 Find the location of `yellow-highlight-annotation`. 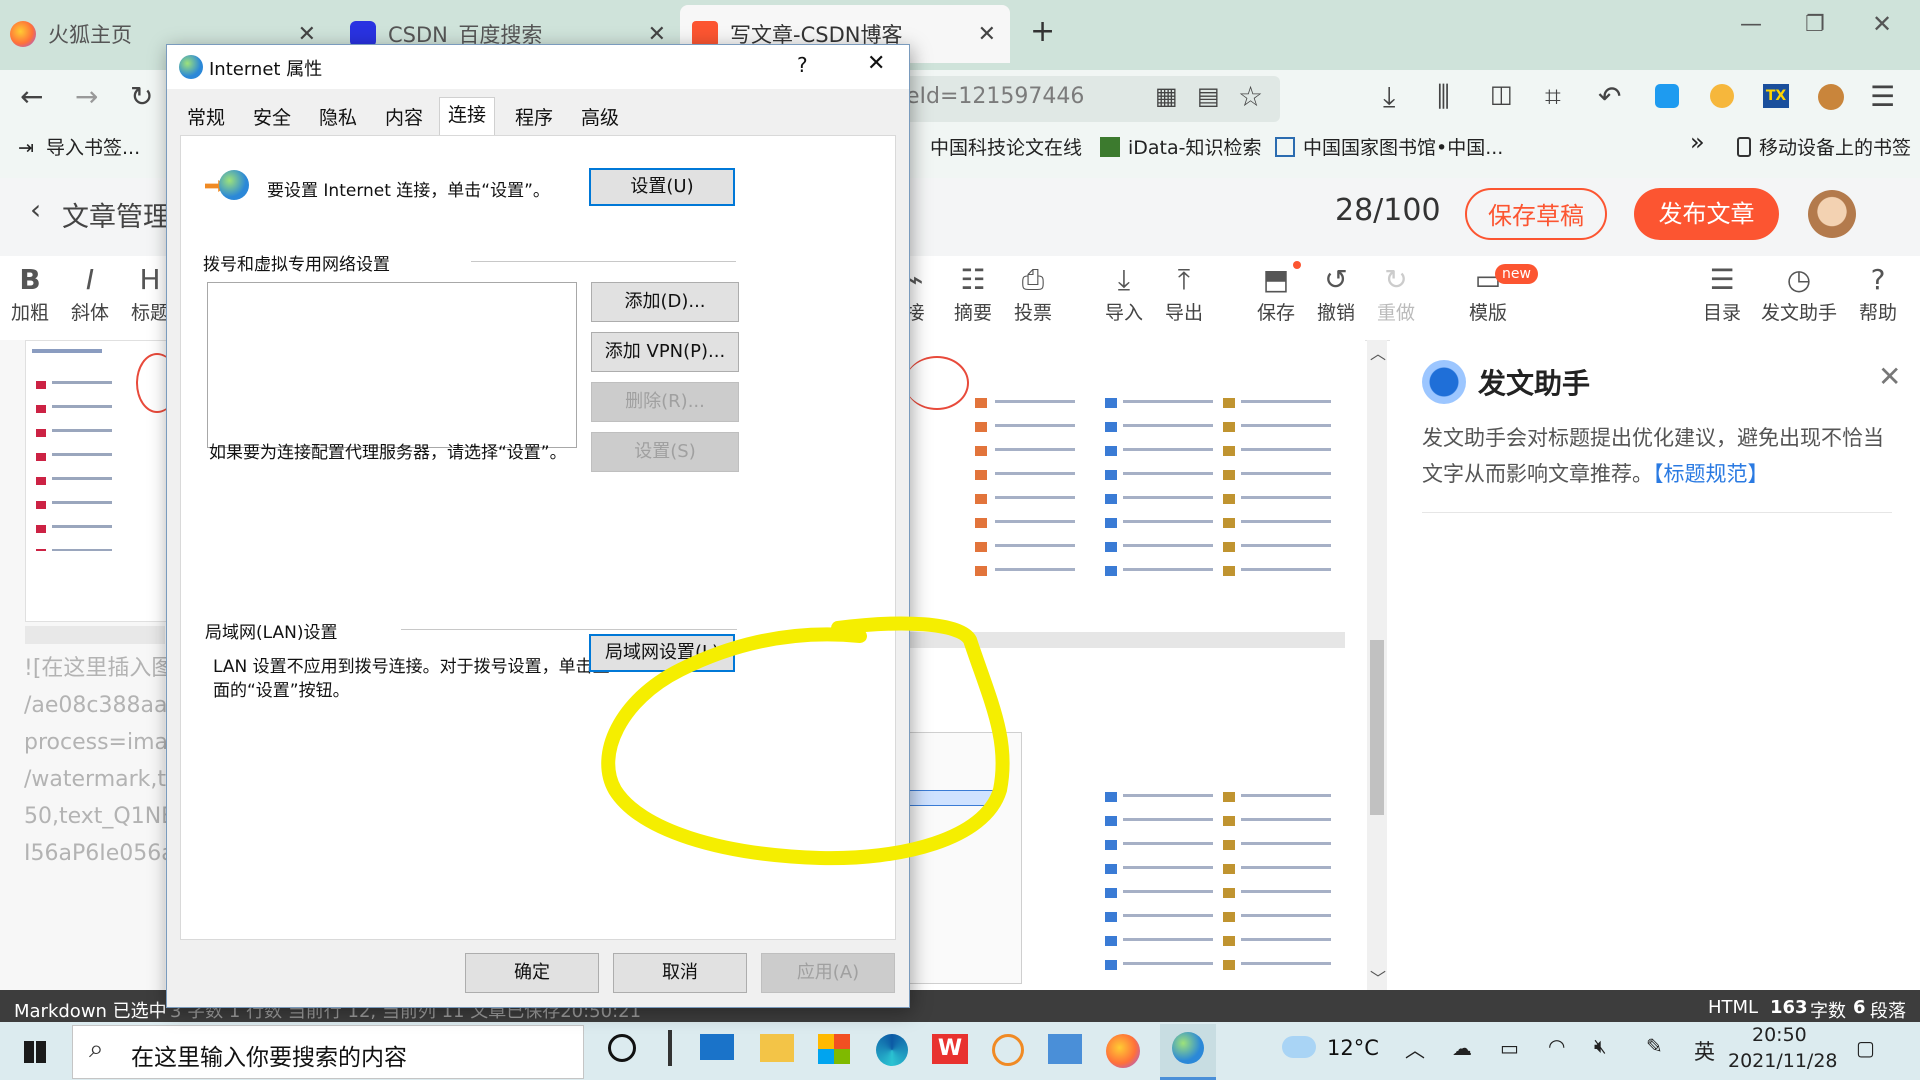

yellow-highlight-annotation is located at coordinates (805, 741).